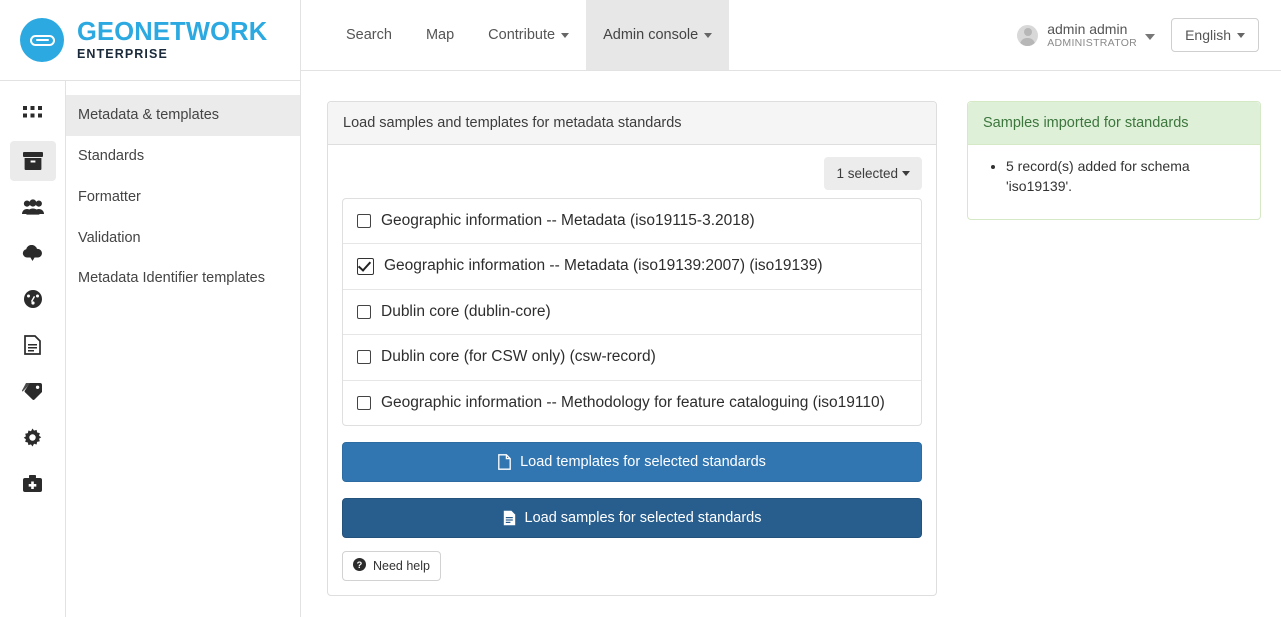  I want to click on rail-item-classification, so click(33, 391).